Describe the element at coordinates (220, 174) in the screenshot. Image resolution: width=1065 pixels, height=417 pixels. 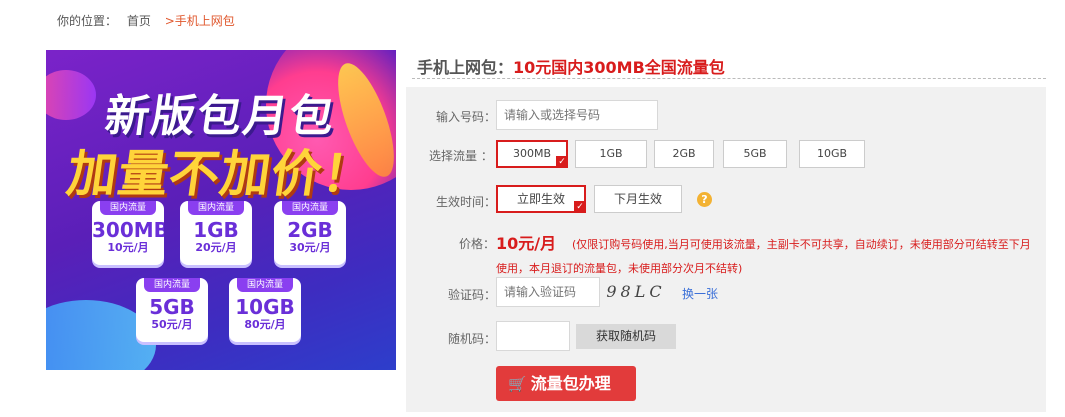
I see `banner-subheadline: 加量不加价！` at that location.